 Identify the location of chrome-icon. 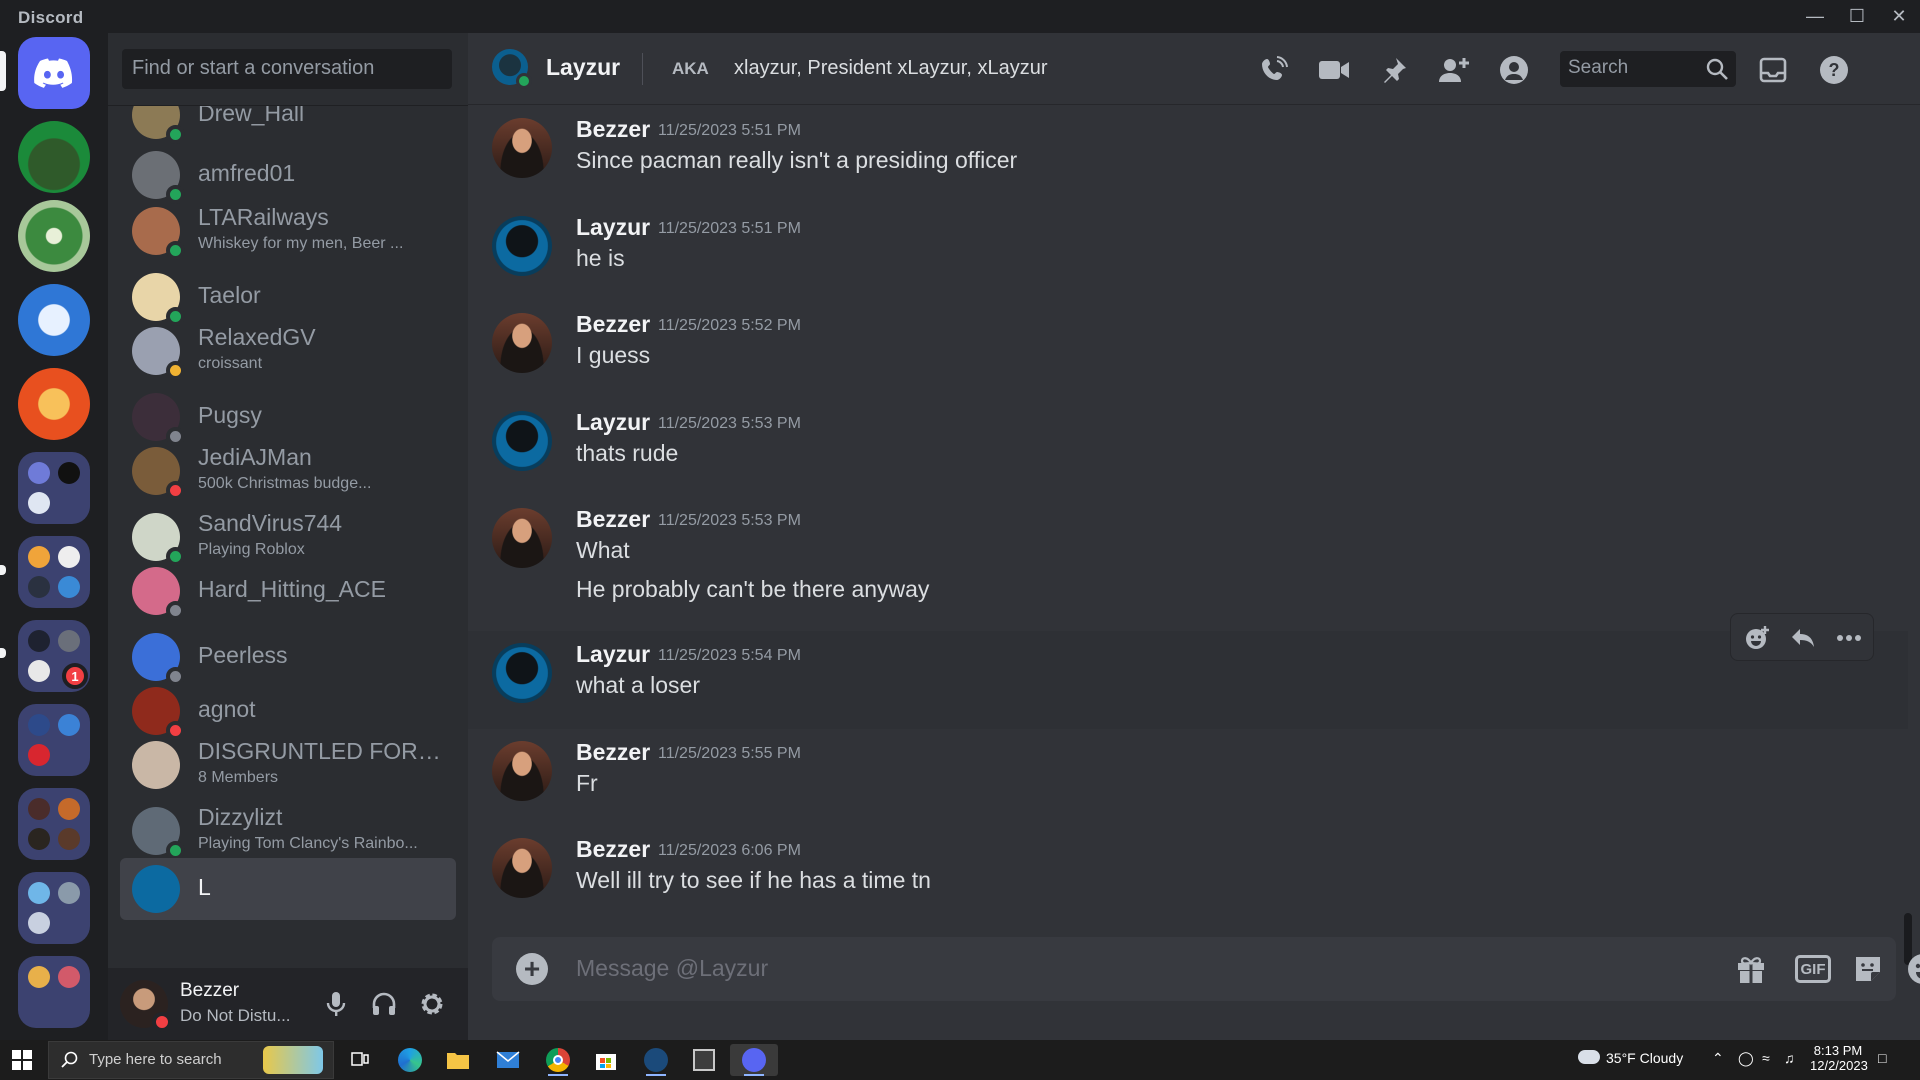
(558, 1060).